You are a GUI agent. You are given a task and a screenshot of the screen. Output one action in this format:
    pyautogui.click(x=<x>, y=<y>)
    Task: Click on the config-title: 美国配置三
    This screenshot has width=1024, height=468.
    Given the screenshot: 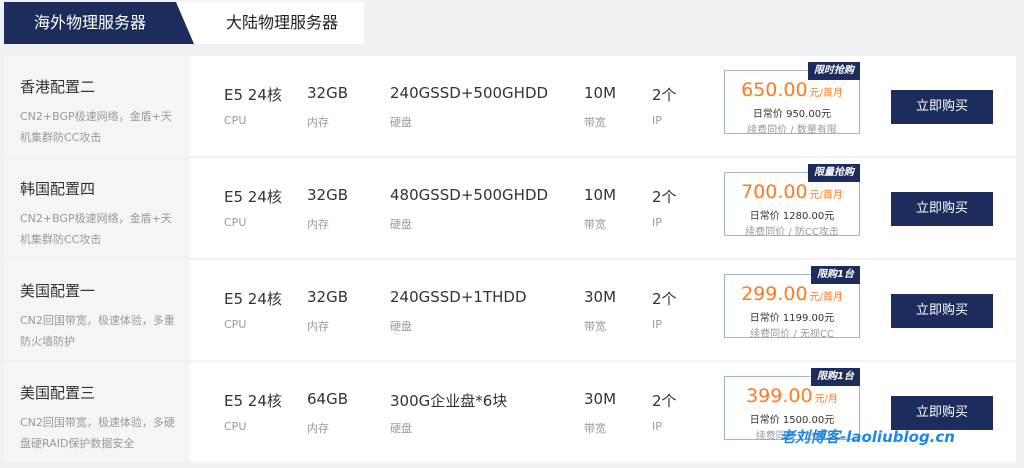 What is the action you would take?
    pyautogui.click(x=58, y=393)
    